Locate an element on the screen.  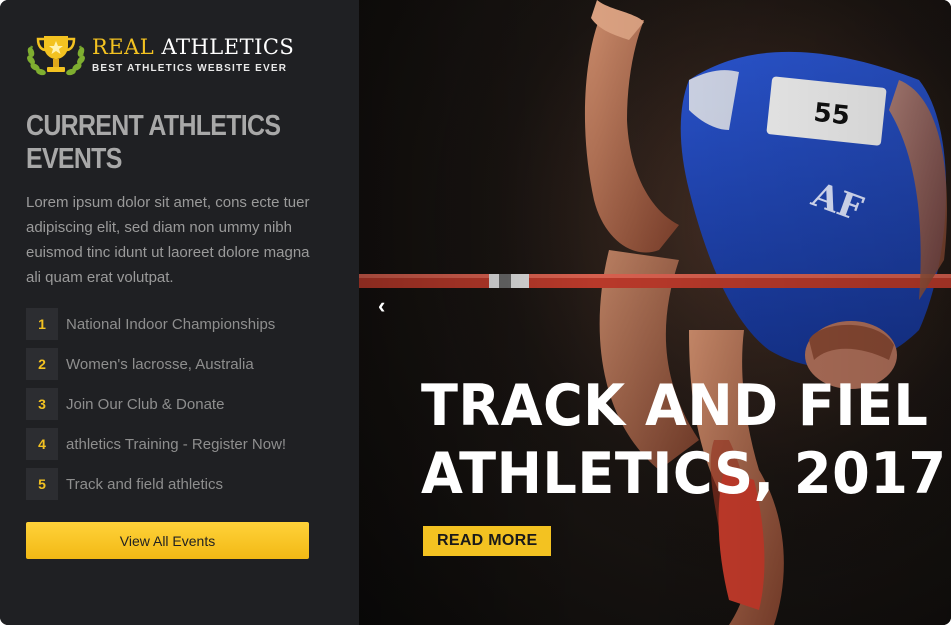
event-number: 1 is located at coordinates (42, 324).